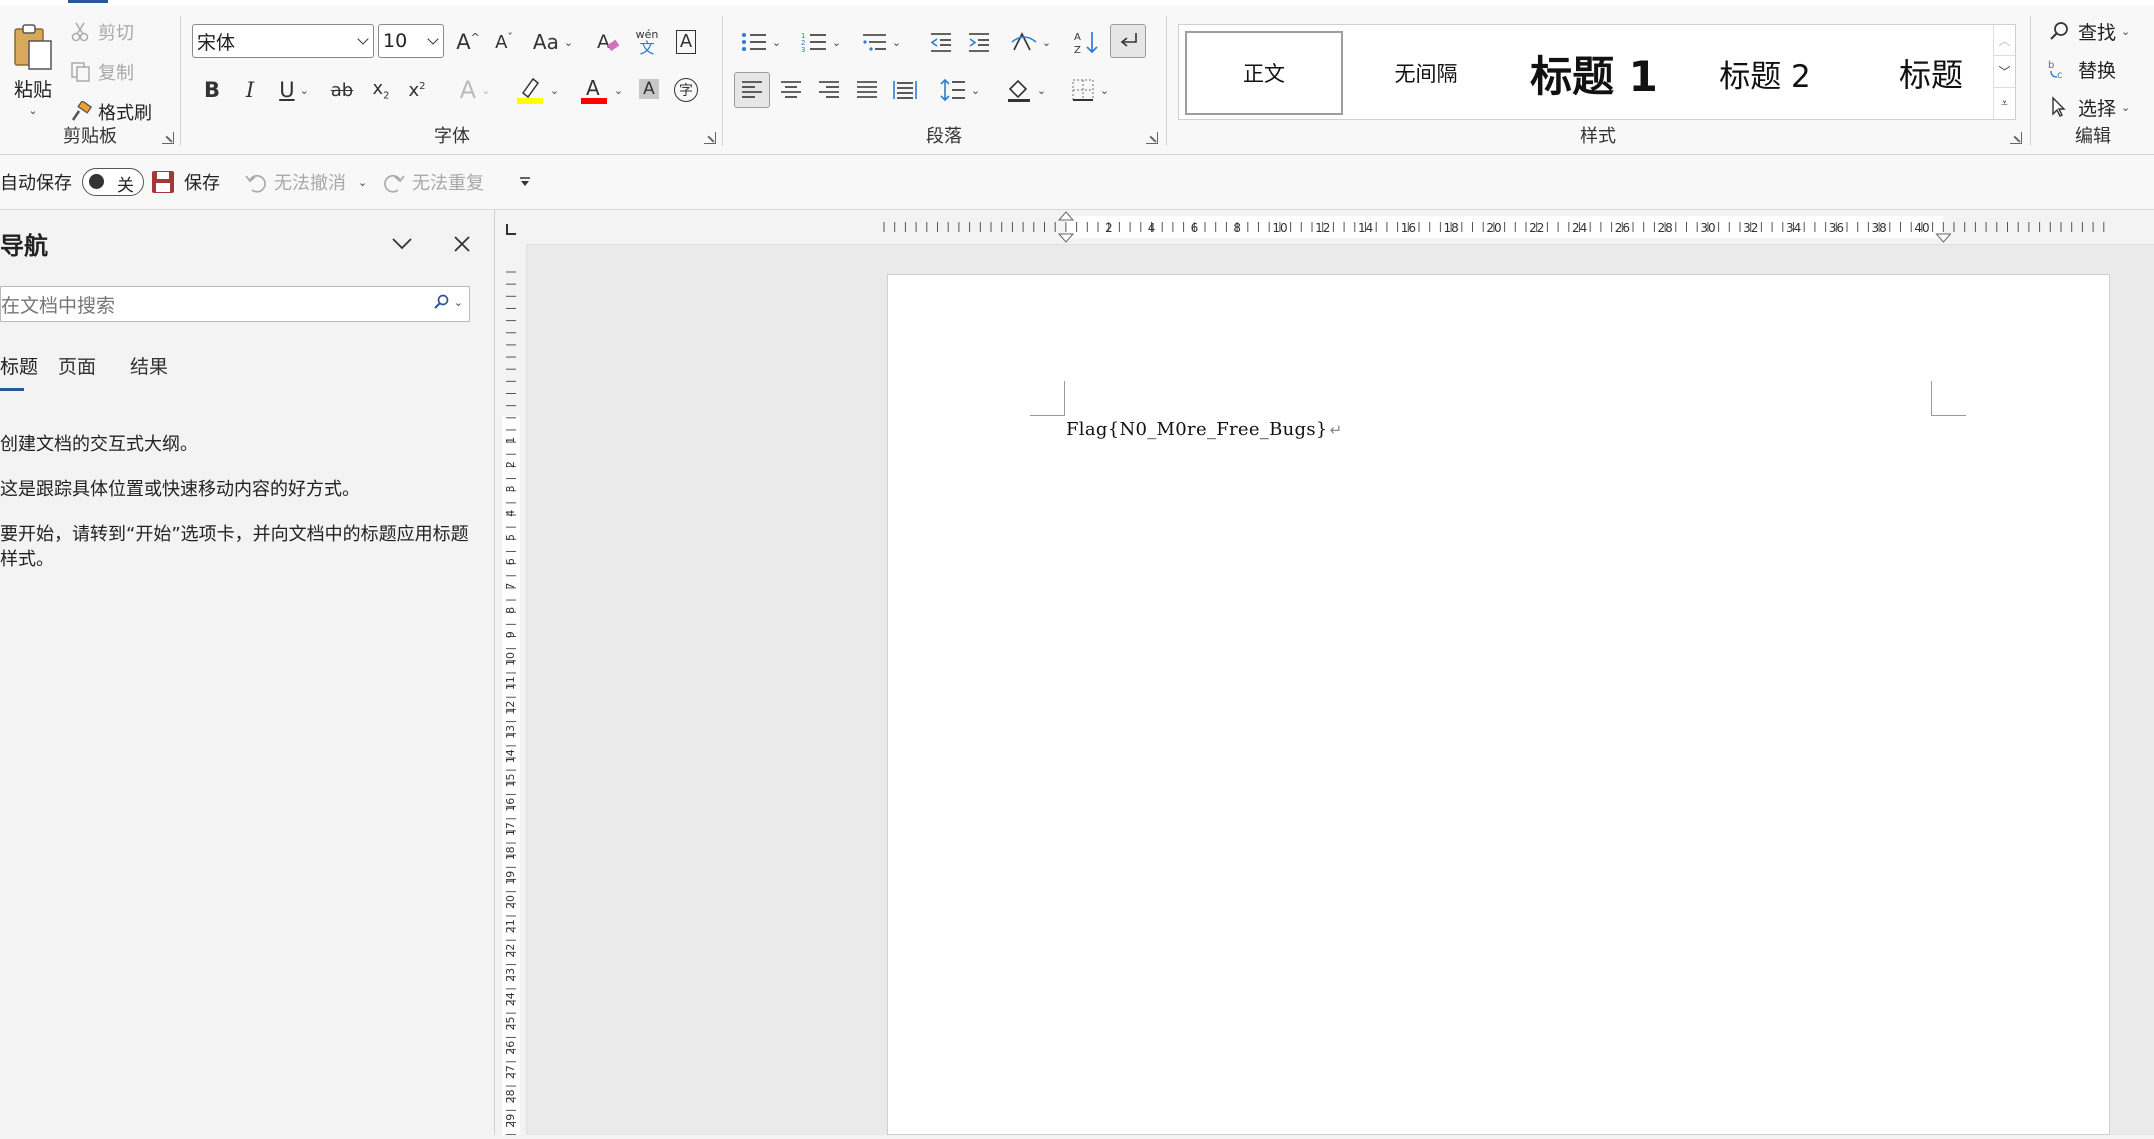 Image resolution: width=2154 pixels, height=1139 pixels. Describe the element at coordinates (2004, 103) in the screenshot. I see `gallery-more-button: ⩡` at that location.